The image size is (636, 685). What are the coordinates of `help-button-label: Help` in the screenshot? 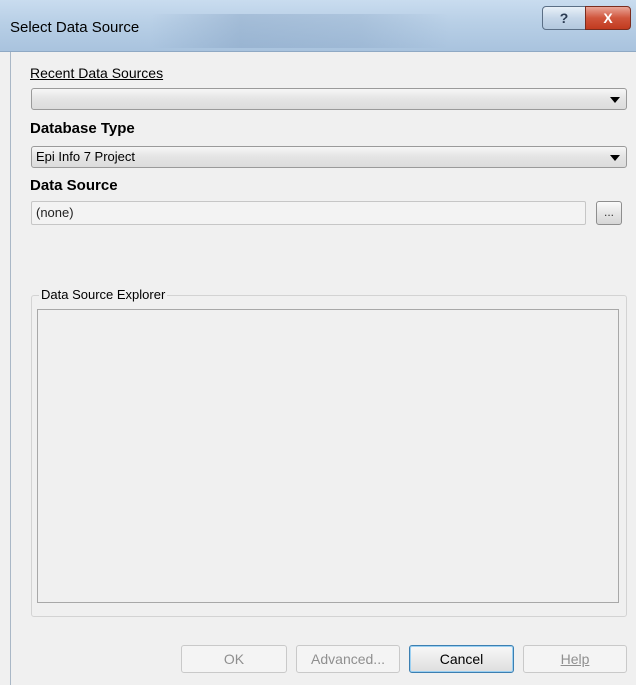 It's located at (575, 659).